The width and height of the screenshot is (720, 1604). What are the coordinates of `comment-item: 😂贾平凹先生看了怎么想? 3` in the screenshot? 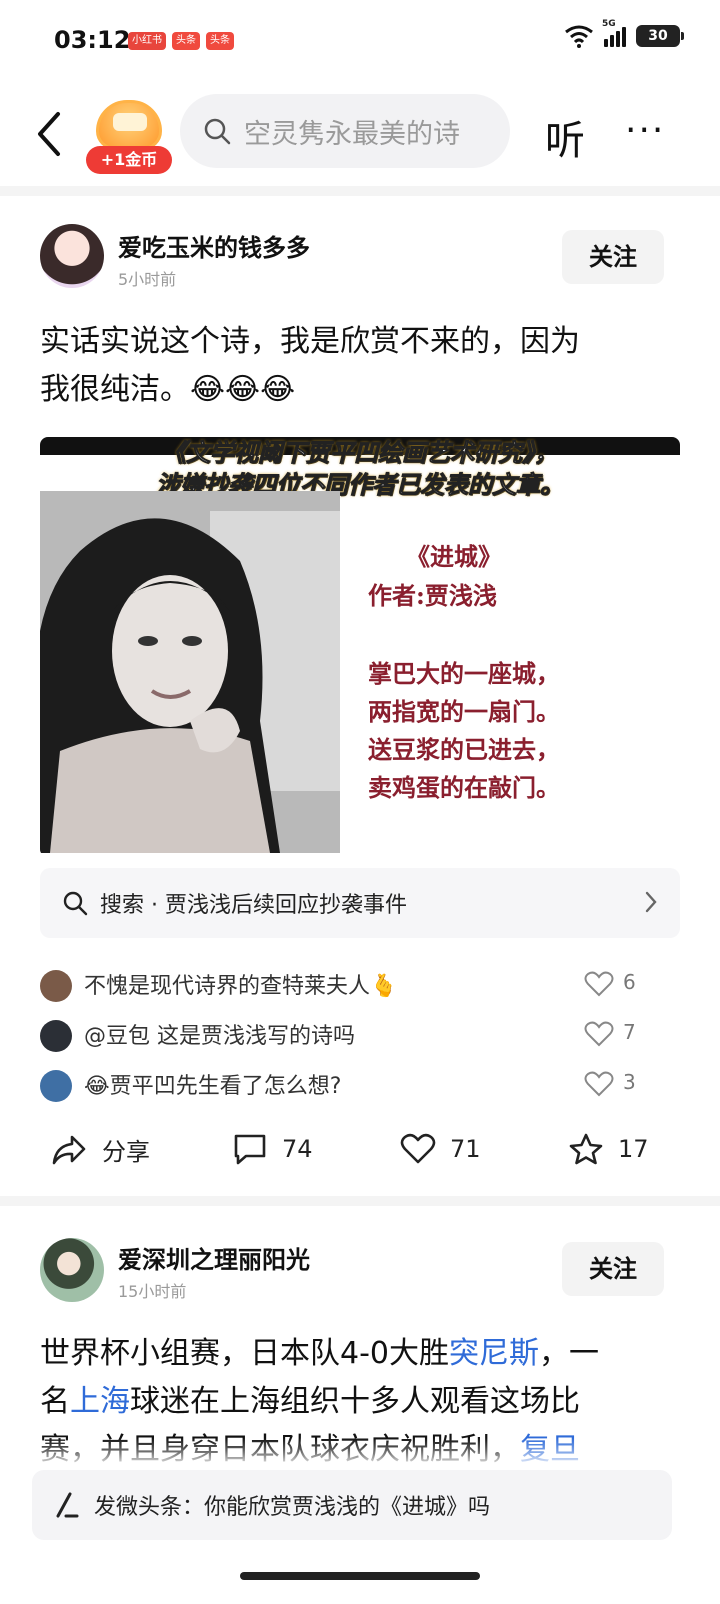 It's located at (360, 1086).